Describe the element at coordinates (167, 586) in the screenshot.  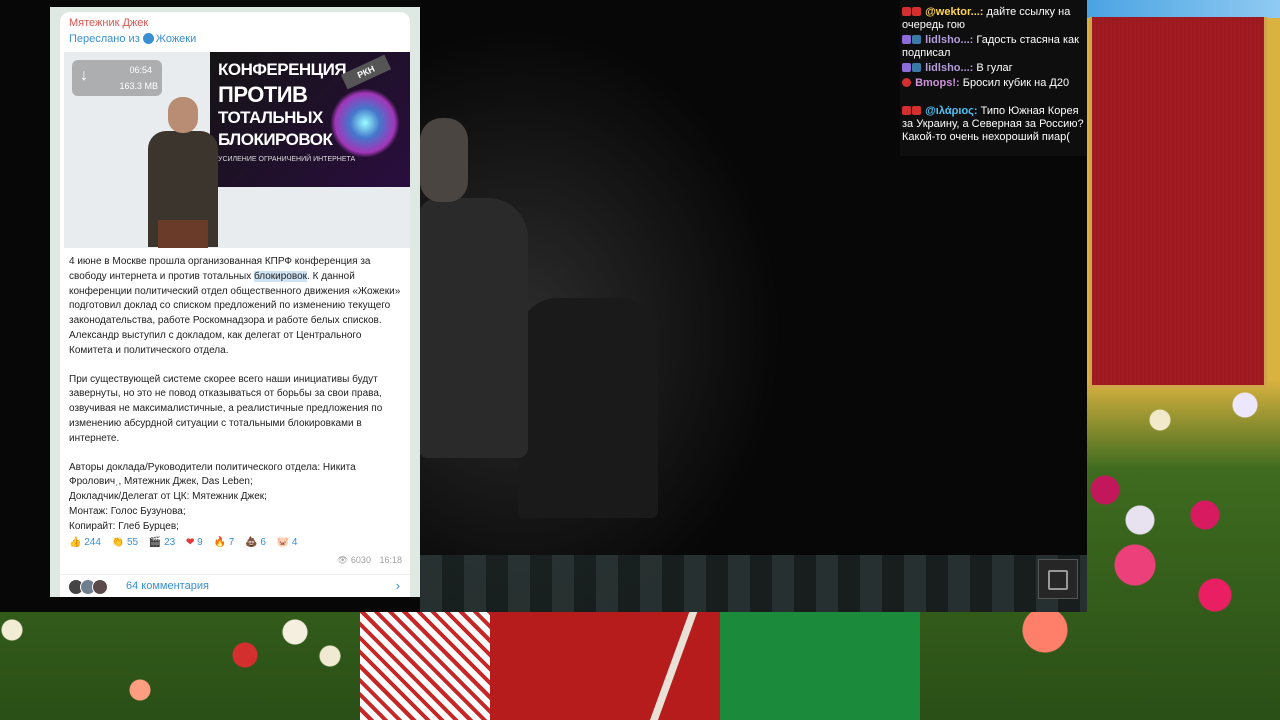
I see `comments-count: 64 комментария` at that location.